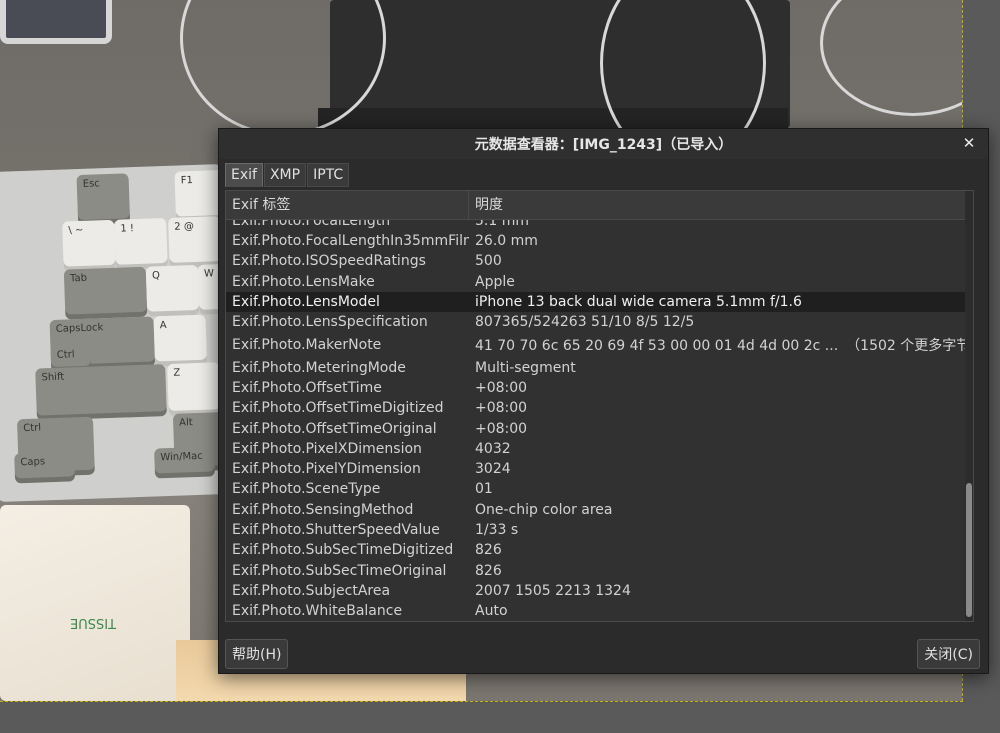  Describe the element at coordinates (339, 570) in the screenshot. I see `tag-cell: Exif.Photo.SubSecTimeOriginal` at that location.